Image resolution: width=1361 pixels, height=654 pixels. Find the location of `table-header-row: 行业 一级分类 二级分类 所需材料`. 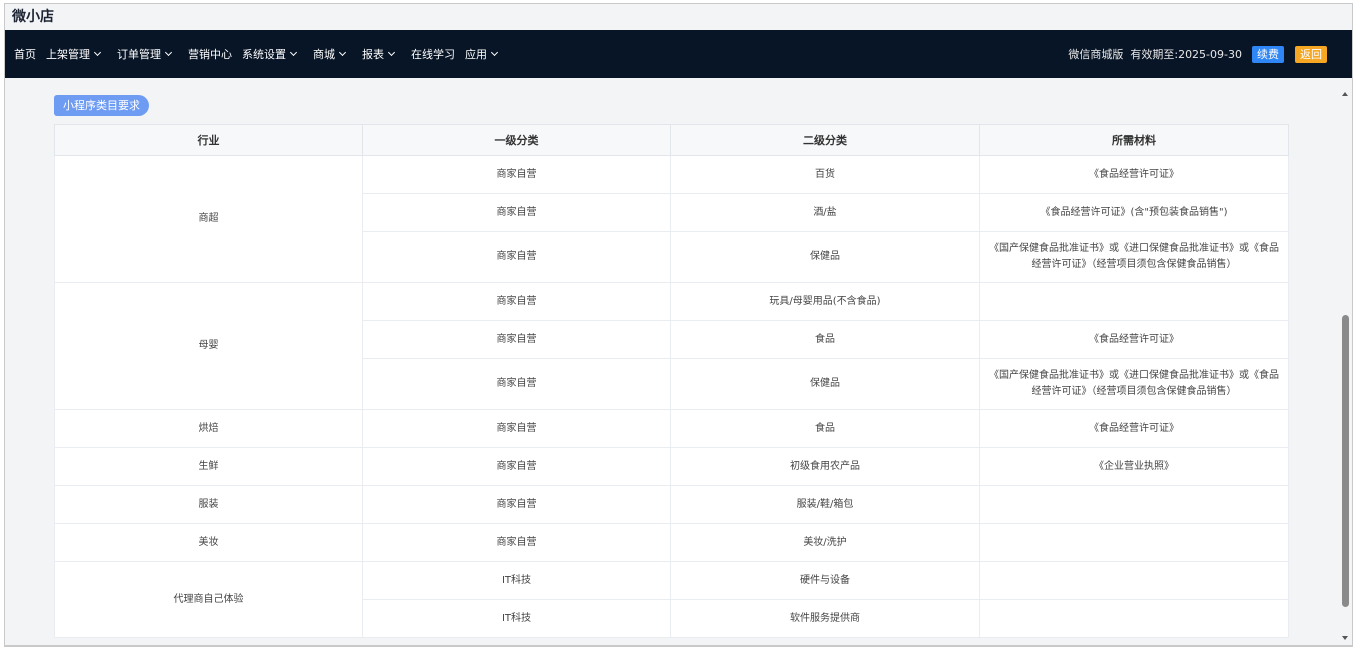

table-header-row: 行业 一级分类 二级分类 所需材料 is located at coordinates (671, 140).